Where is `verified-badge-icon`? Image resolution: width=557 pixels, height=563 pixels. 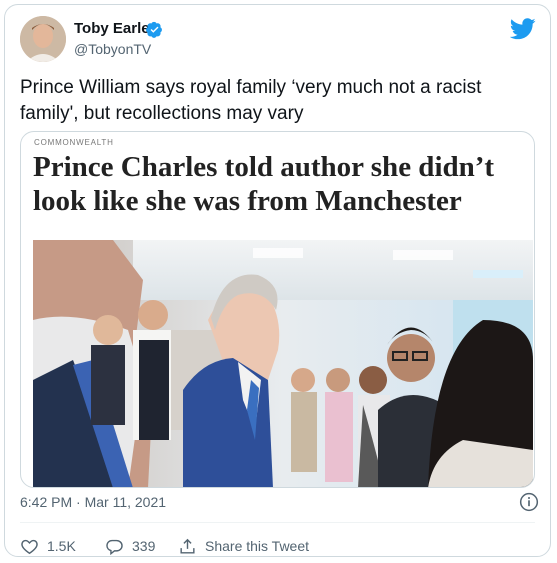
verified-badge-icon is located at coordinates (154, 29).